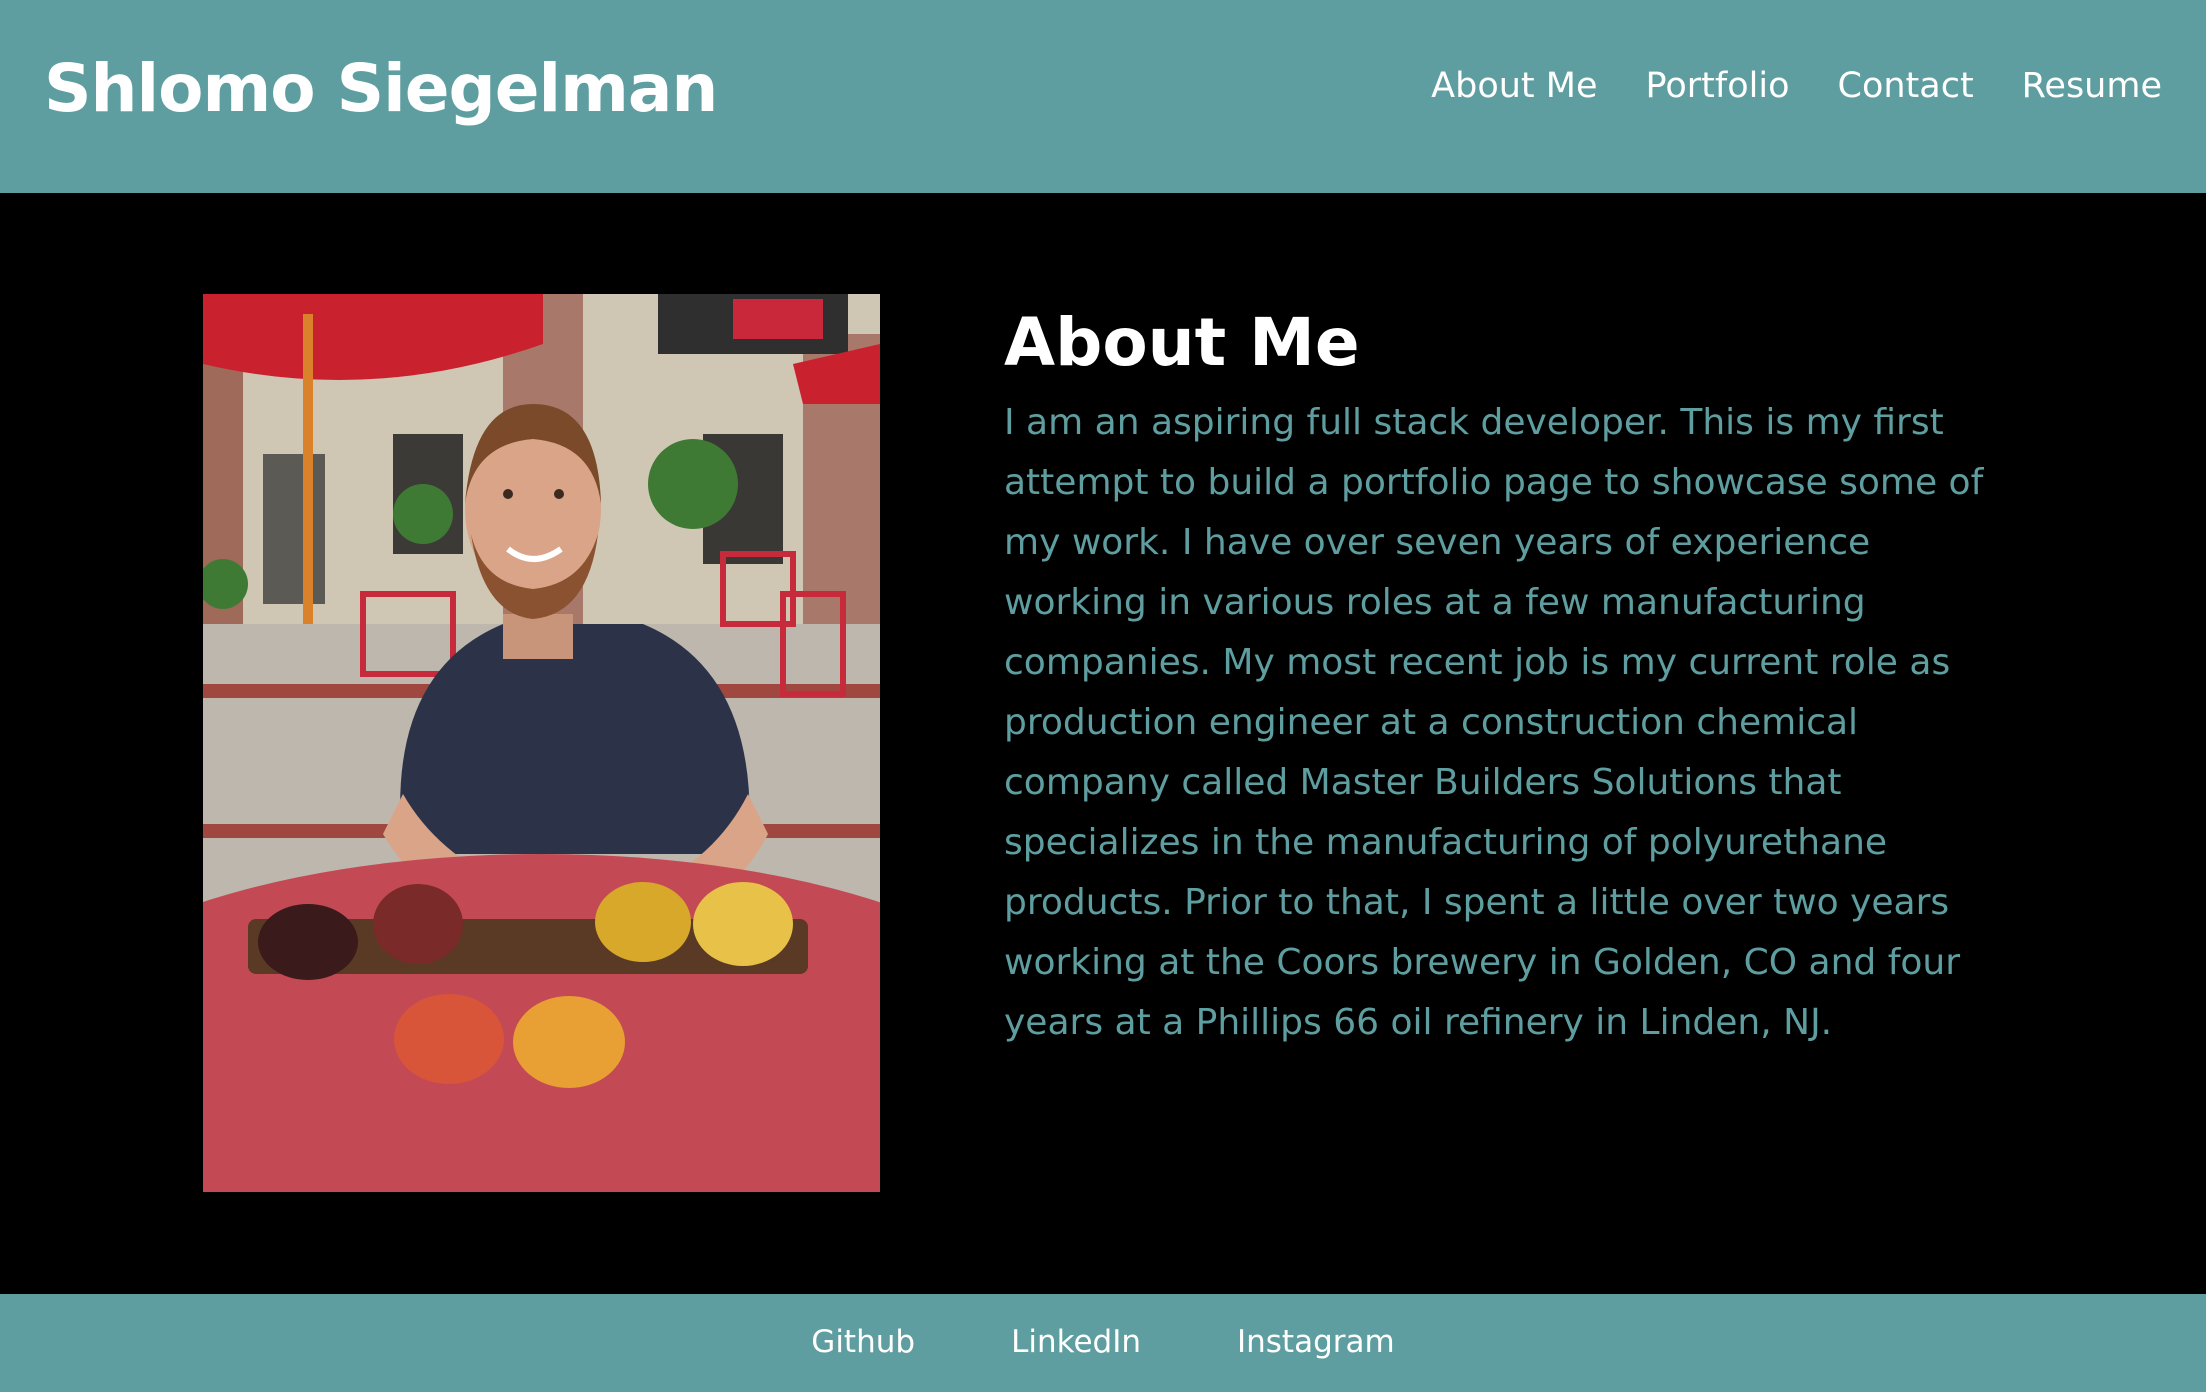 This screenshot has height=1392, width=2206. What do you see at coordinates (1182, 342) in the screenshot?
I see `about-heading: About Me` at bounding box center [1182, 342].